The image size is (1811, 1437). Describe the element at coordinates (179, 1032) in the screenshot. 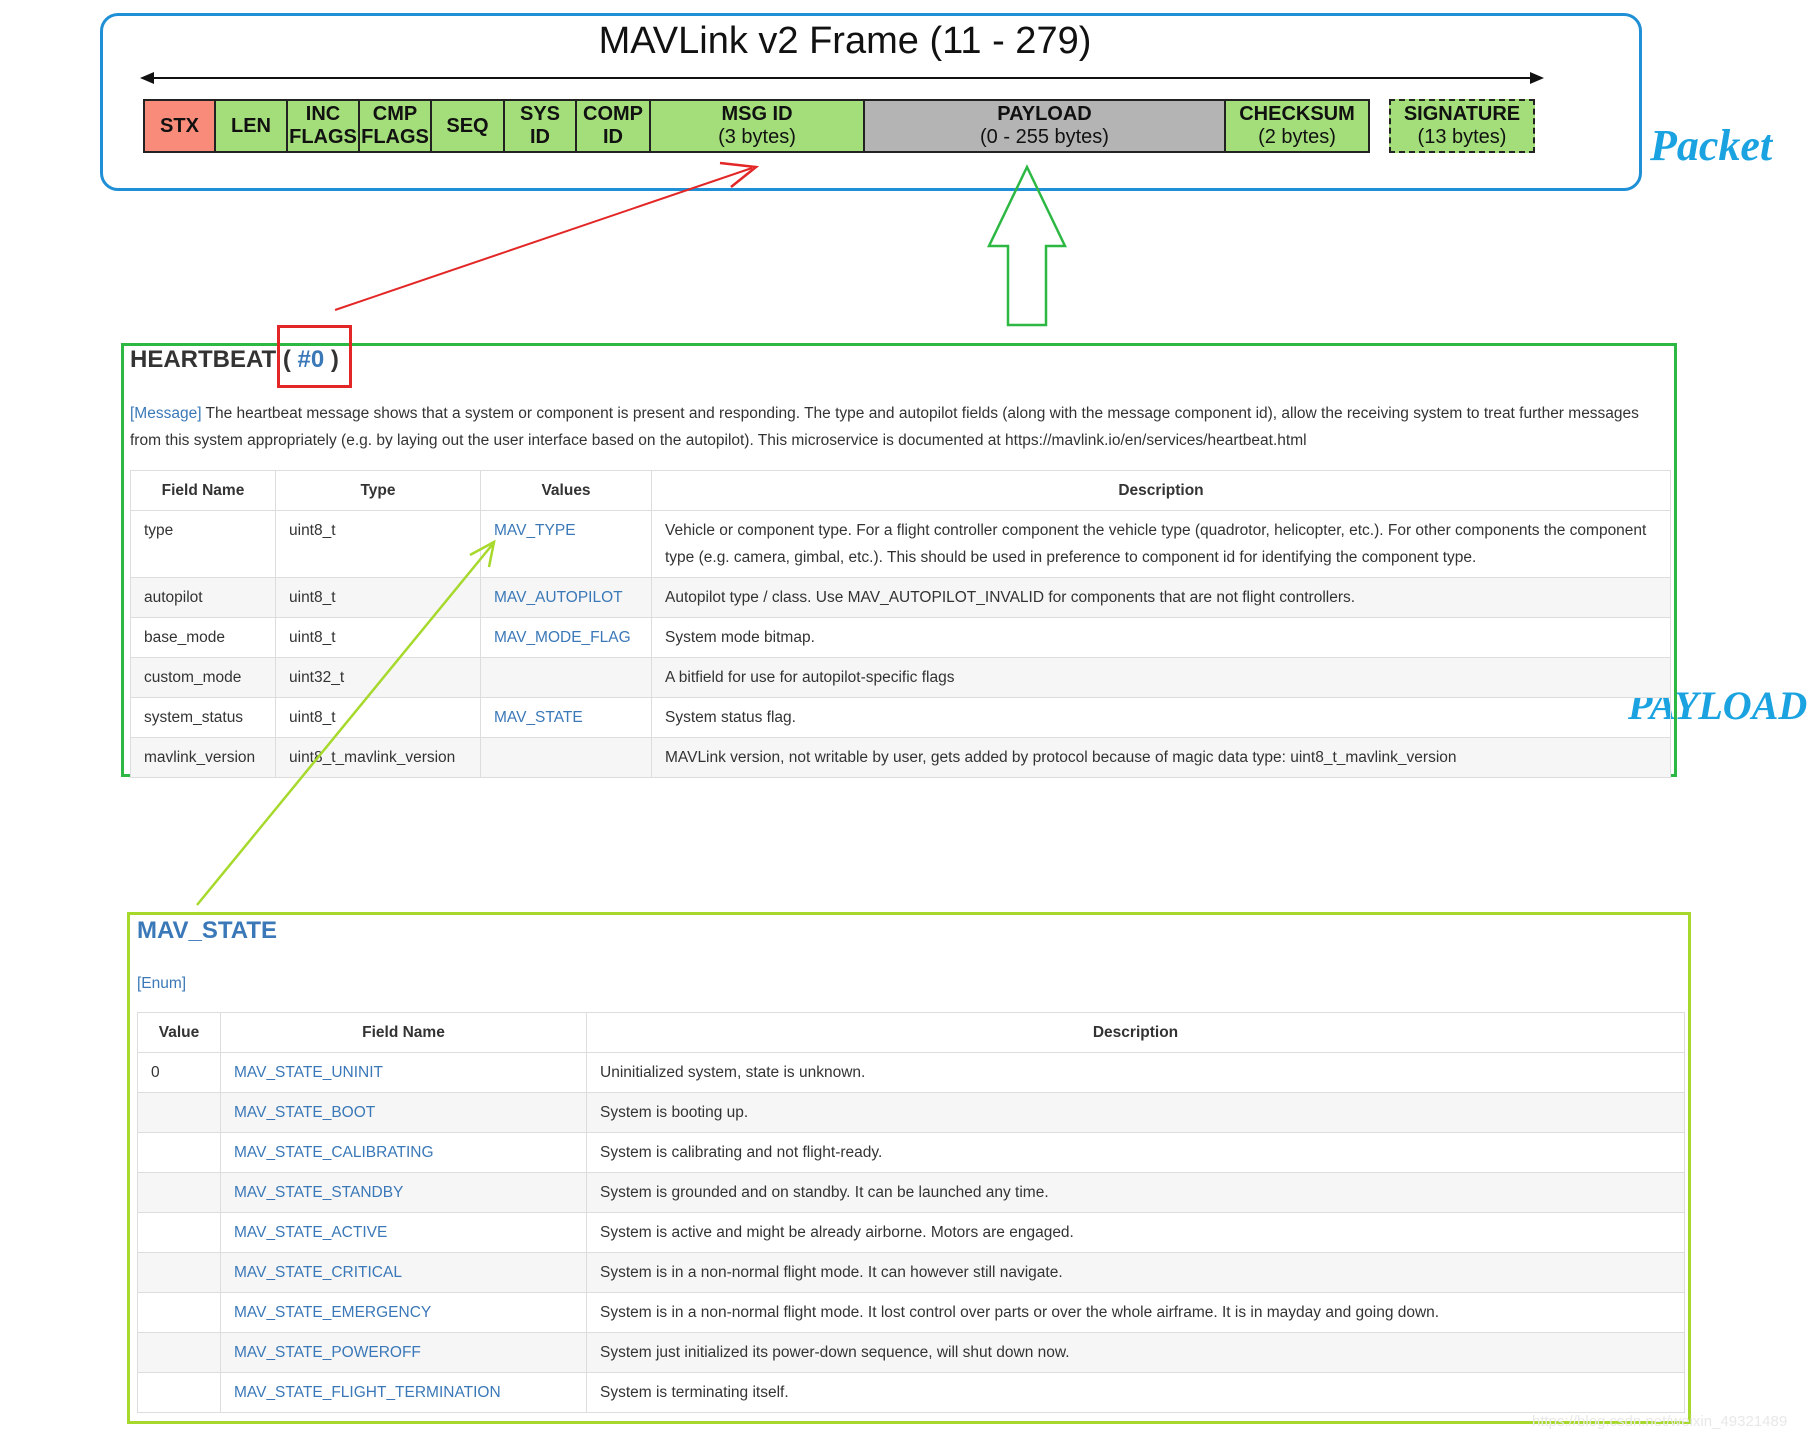

I see `column-header: Value` at that location.